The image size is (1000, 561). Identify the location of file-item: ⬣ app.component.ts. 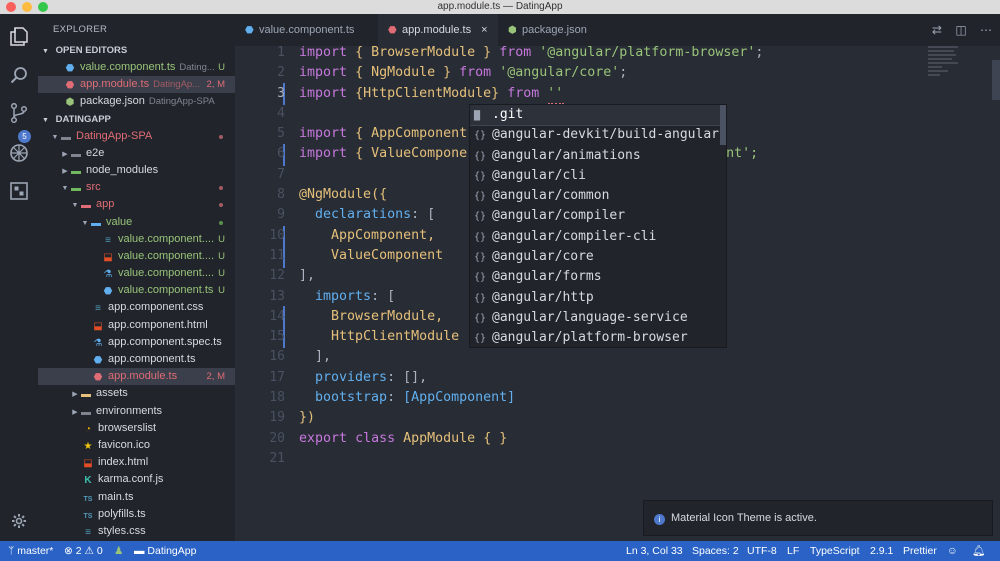
(136, 359).